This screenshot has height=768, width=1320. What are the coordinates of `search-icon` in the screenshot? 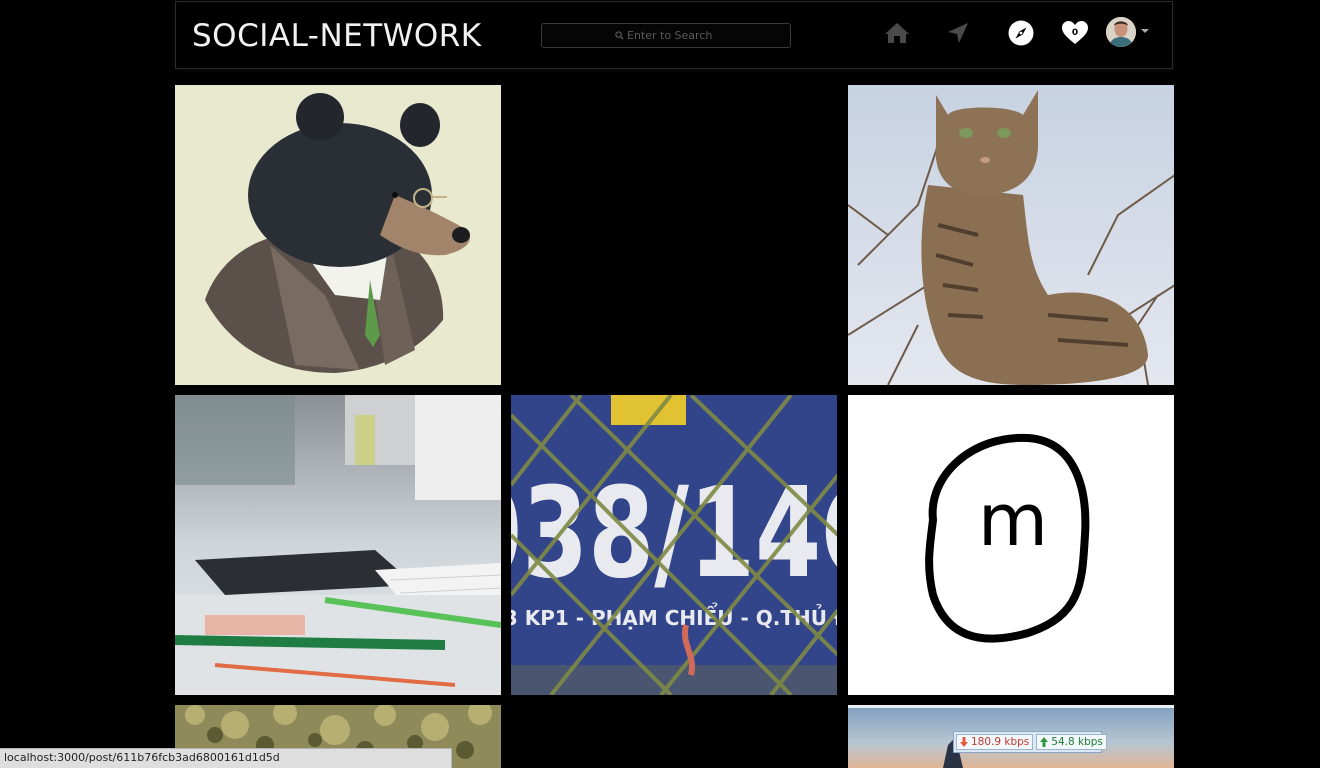 It's located at (619, 35).